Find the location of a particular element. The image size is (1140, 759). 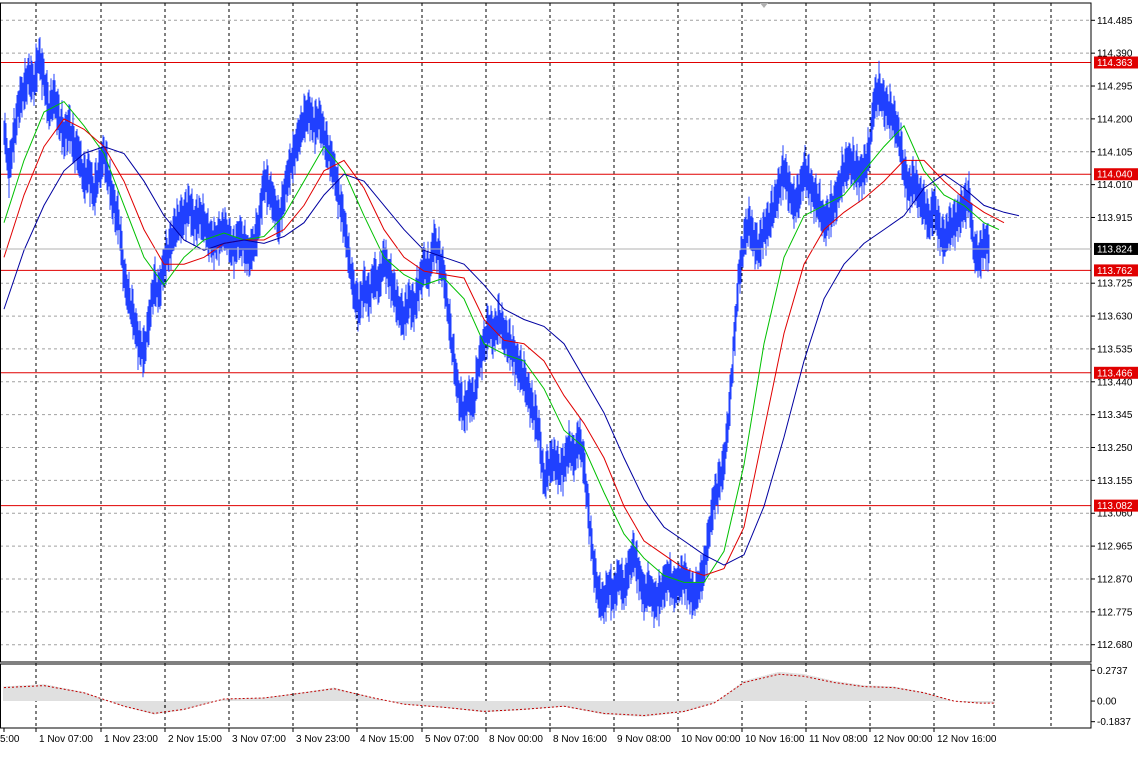

y-tick-label: 114.485 is located at coordinates (1115, 21).